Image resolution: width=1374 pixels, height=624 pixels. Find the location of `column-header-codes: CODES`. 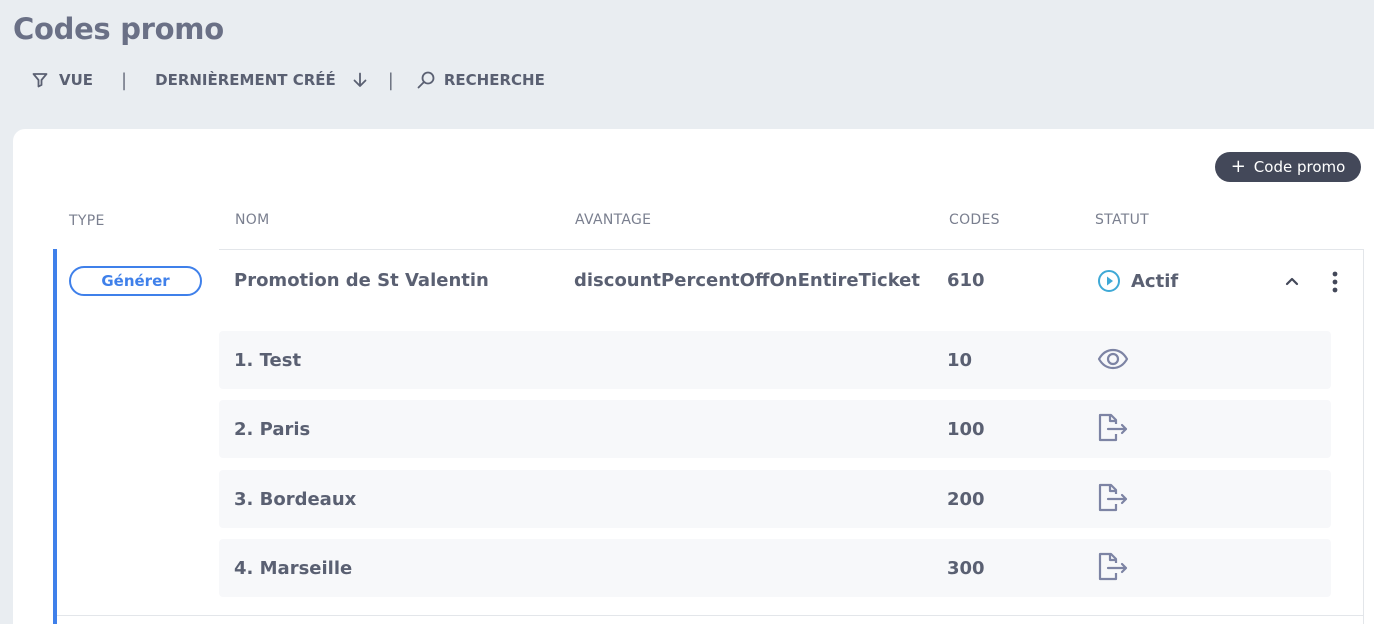

column-header-codes: CODES is located at coordinates (974, 220).